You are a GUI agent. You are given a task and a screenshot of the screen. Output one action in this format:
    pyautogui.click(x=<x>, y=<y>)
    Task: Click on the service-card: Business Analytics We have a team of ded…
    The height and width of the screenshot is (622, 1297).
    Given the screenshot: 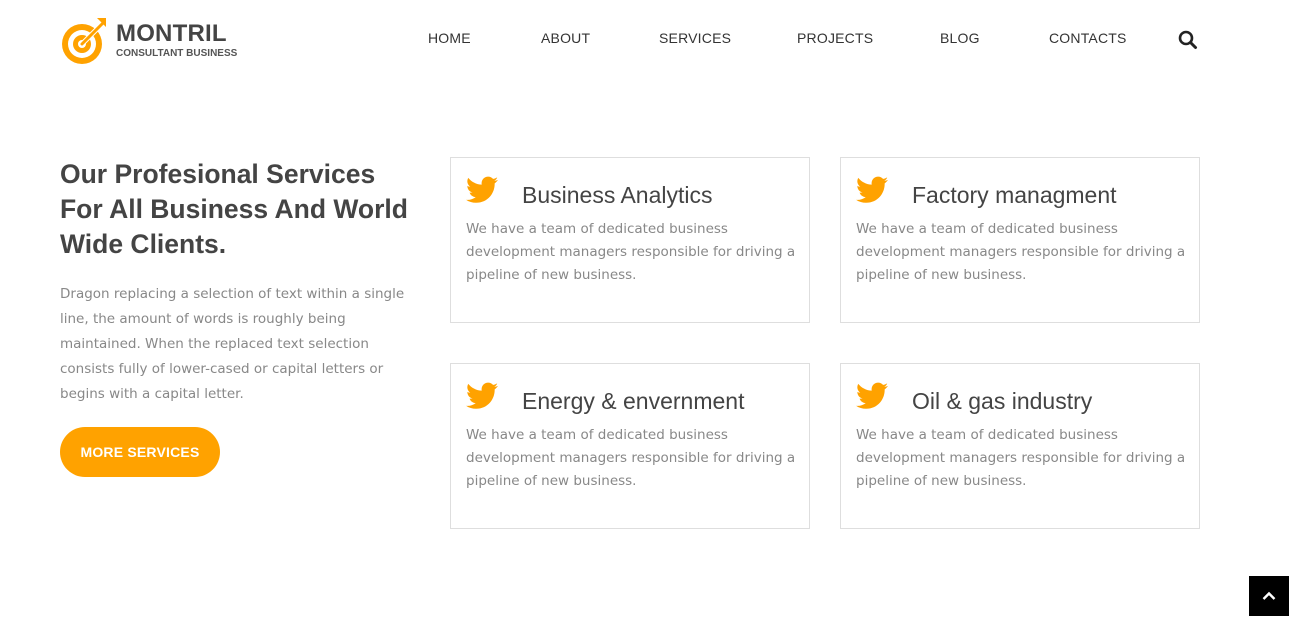 What is the action you would take?
    pyautogui.click(x=630, y=240)
    